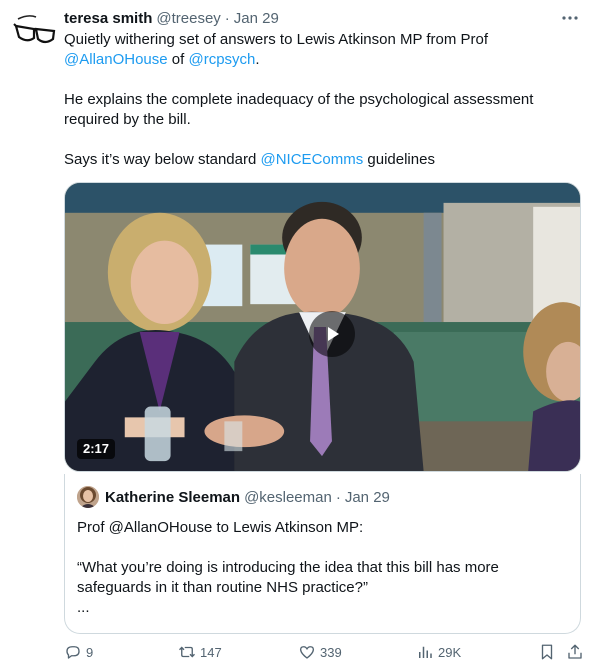  What do you see at coordinates (162, 159) in the screenshot?
I see `tweet-text: Says it’s way below standard` at bounding box center [162, 159].